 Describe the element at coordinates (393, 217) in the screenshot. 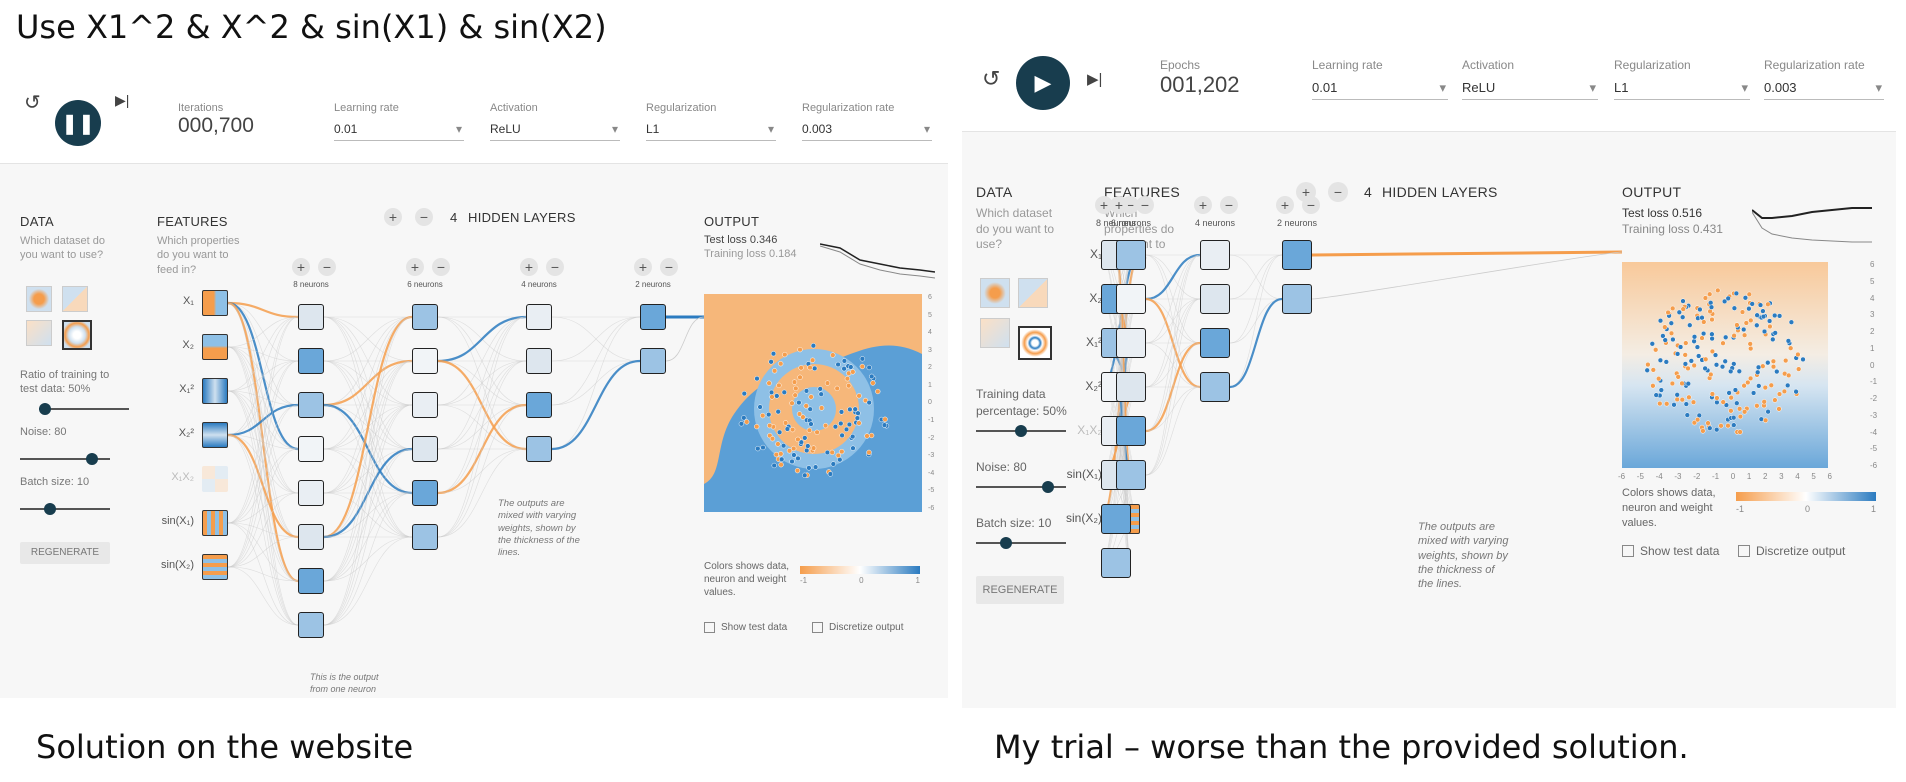

I see `add-layer-button: +` at that location.